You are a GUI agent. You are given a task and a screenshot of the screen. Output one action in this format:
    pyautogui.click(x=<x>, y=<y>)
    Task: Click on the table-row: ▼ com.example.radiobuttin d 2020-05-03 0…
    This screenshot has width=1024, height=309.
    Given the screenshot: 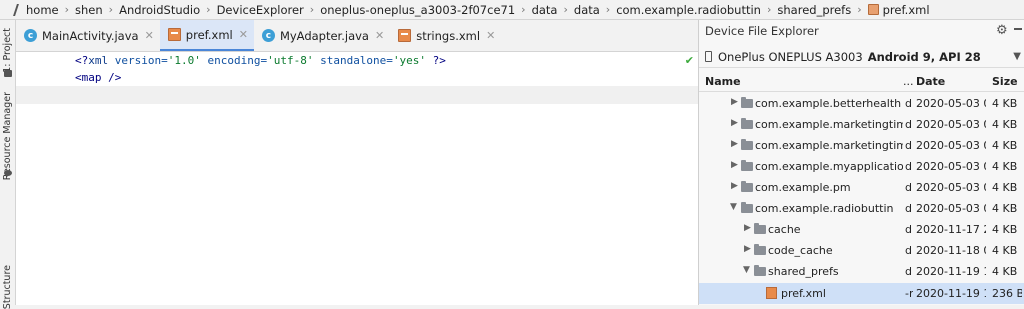 What is the action you would take?
    pyautogui.click(x=861, y=208)
    